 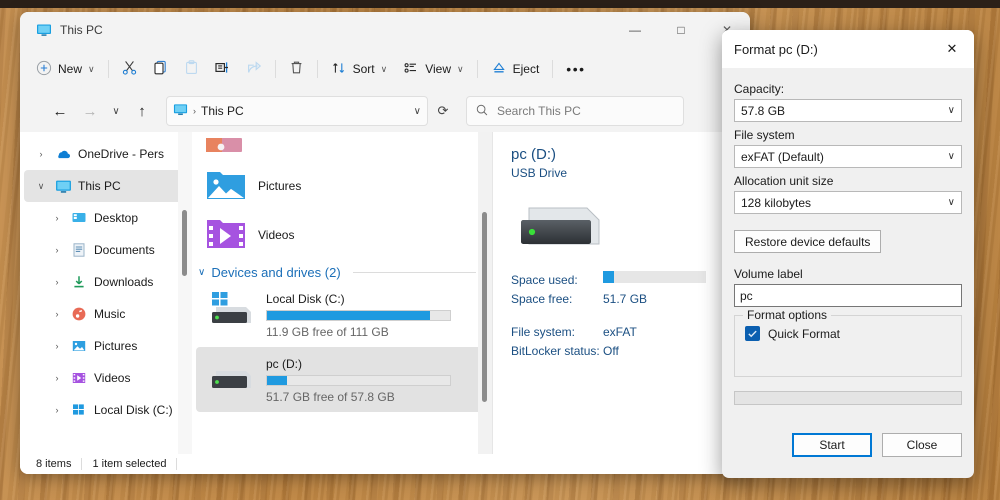 What do you see at coordinates (359, 69) in the screenshot?
I see `sort-button: Sort ∨` at bounding box center [359, 69].